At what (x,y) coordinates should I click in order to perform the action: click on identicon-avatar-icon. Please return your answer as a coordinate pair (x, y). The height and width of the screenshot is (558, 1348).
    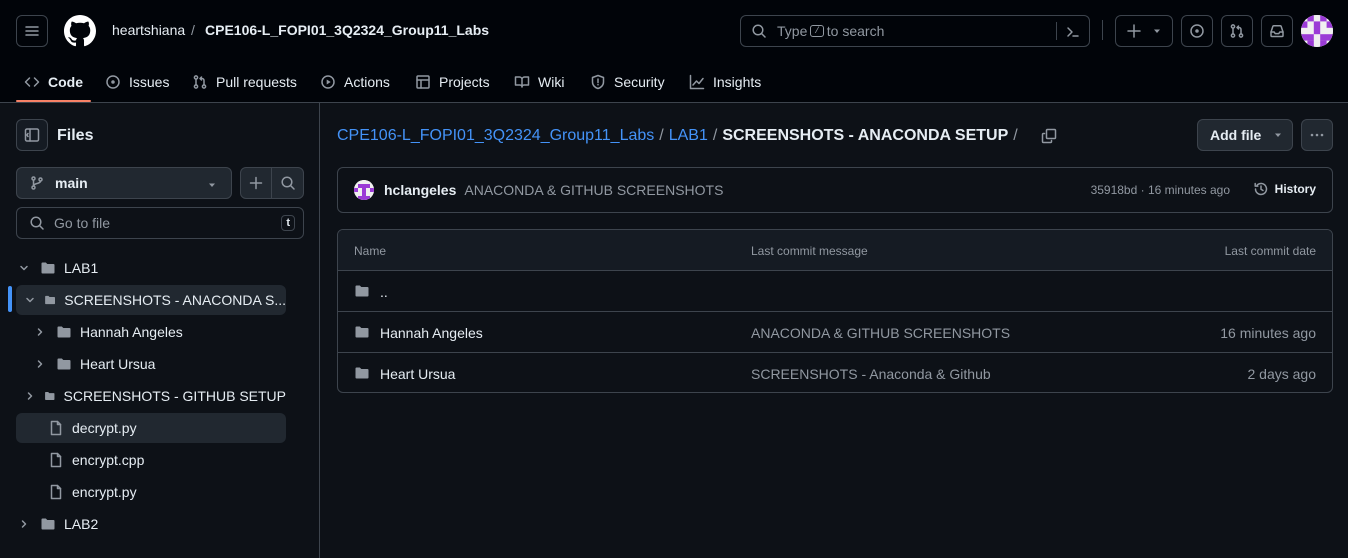
    Looking at the image, I should click on (1317, 31).